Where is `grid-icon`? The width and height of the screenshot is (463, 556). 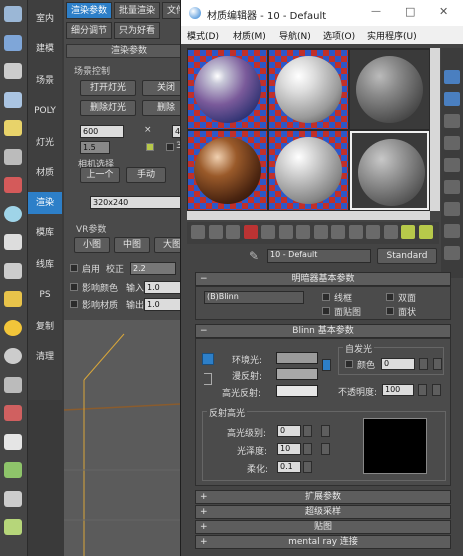
grid-icon is located at coordinates (13, 384).